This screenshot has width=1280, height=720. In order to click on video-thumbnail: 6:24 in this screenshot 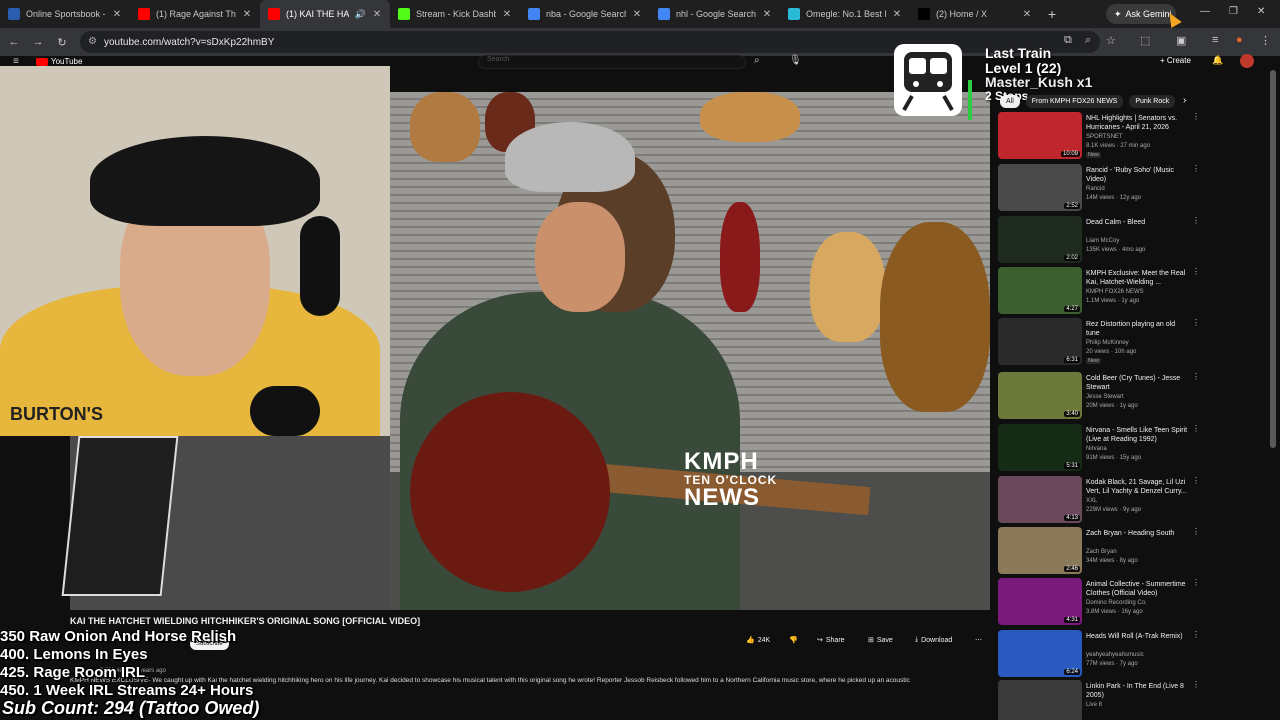, I will do `click(1040, 653)`.